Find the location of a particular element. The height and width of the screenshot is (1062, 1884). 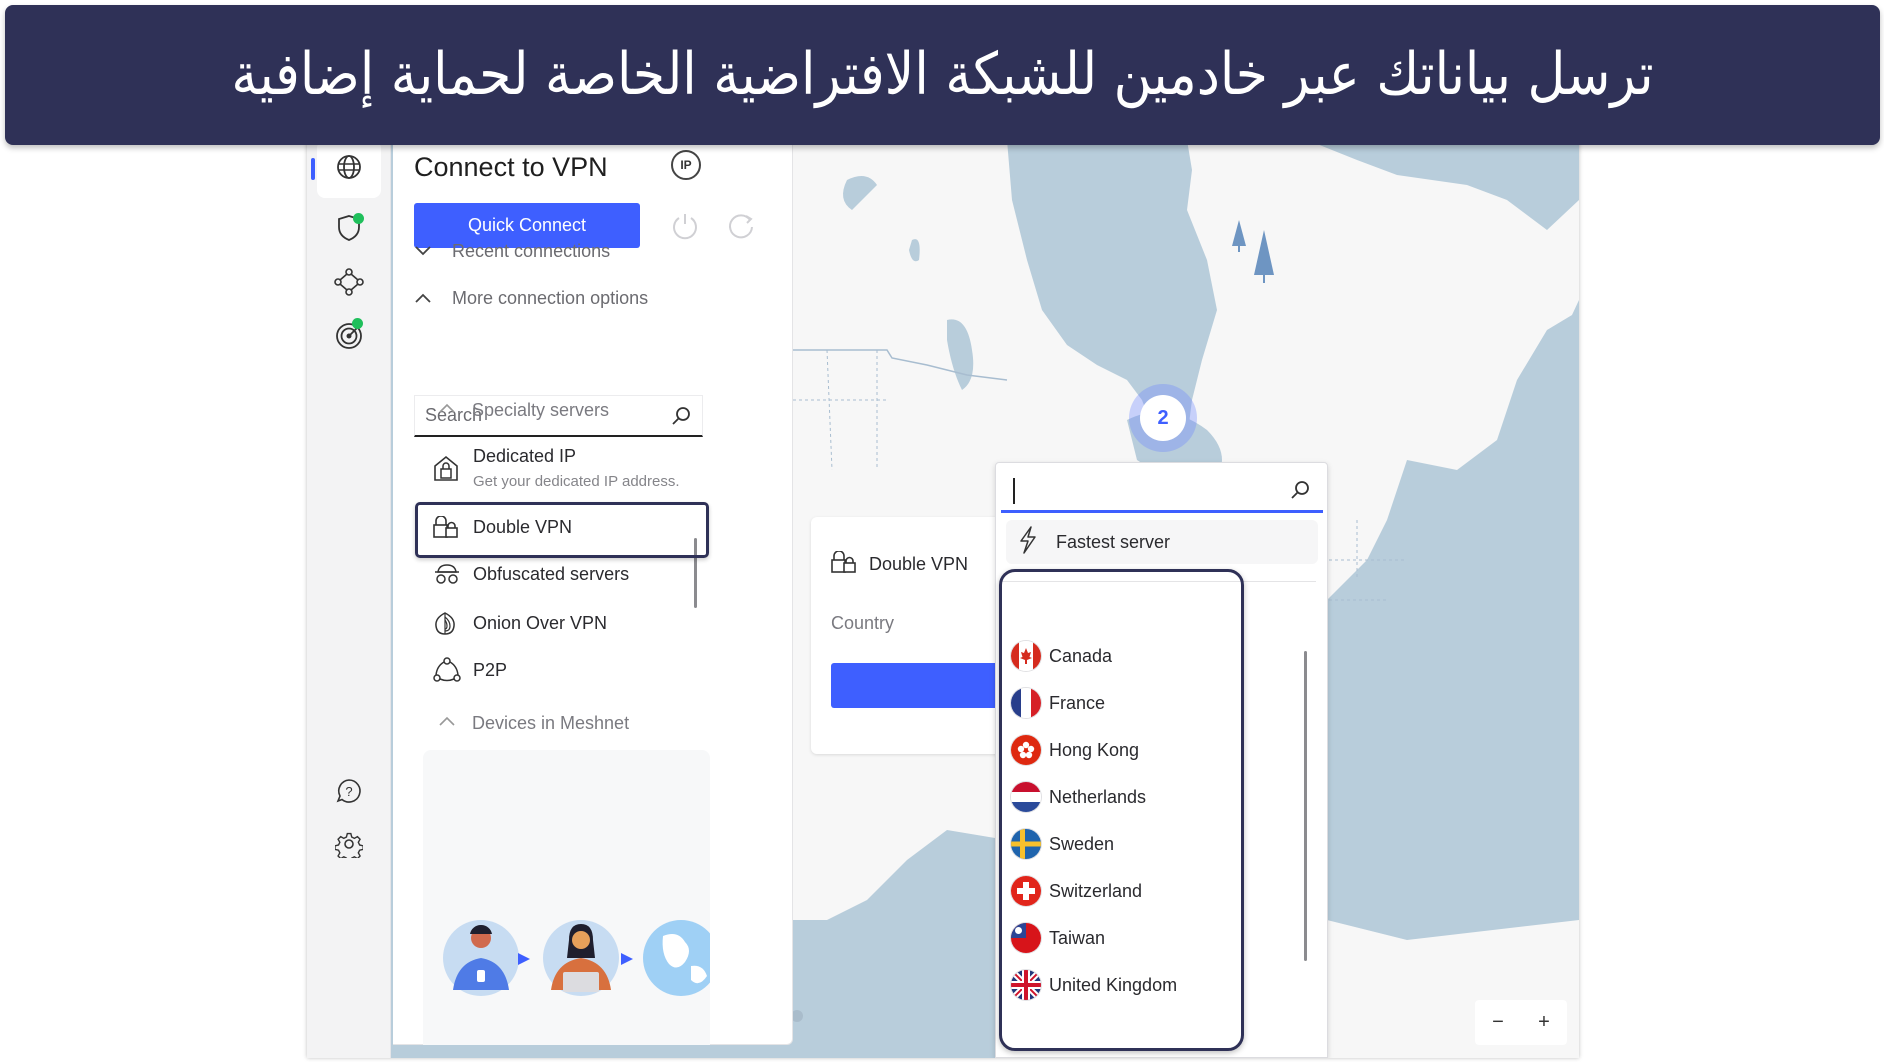

radar-icon is located at coordinates (349, 336).